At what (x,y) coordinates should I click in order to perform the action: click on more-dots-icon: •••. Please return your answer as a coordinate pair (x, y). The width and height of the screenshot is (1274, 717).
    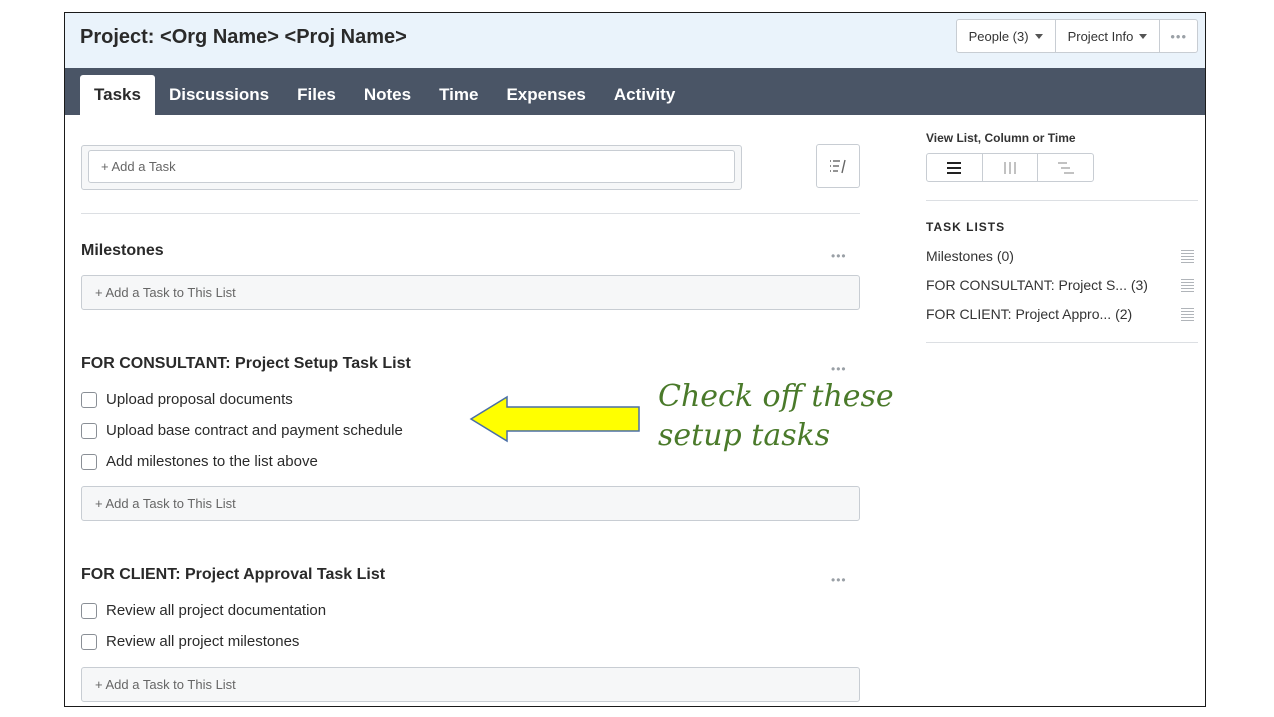
    Looking at the image, I should click on (1178, 36).